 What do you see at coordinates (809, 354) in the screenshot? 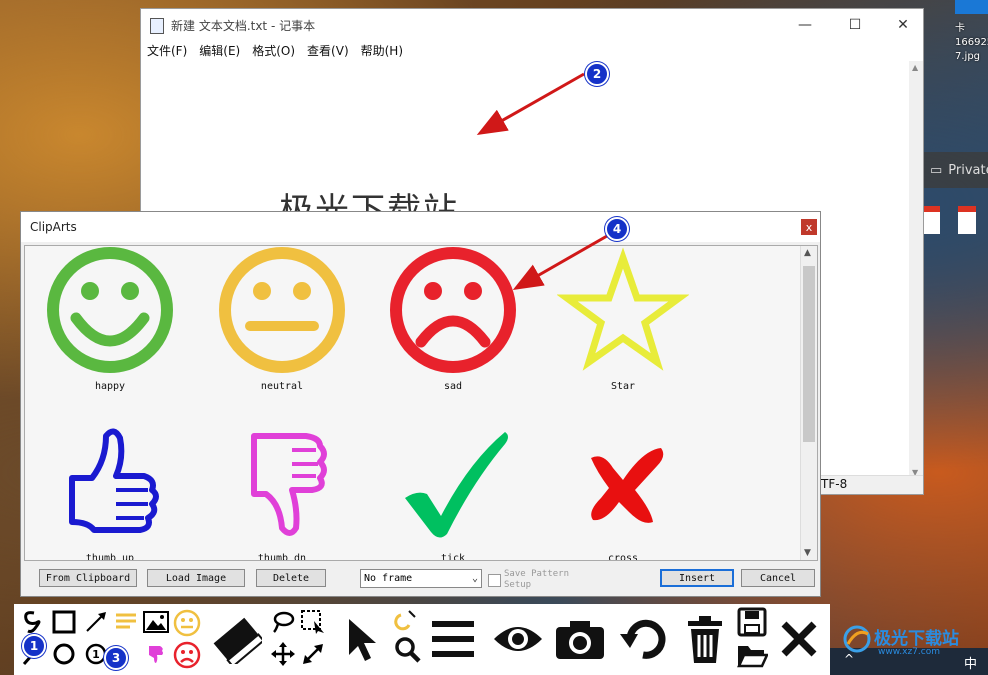
I see `scrollbar-thumb` at bounding box center [809, 354].